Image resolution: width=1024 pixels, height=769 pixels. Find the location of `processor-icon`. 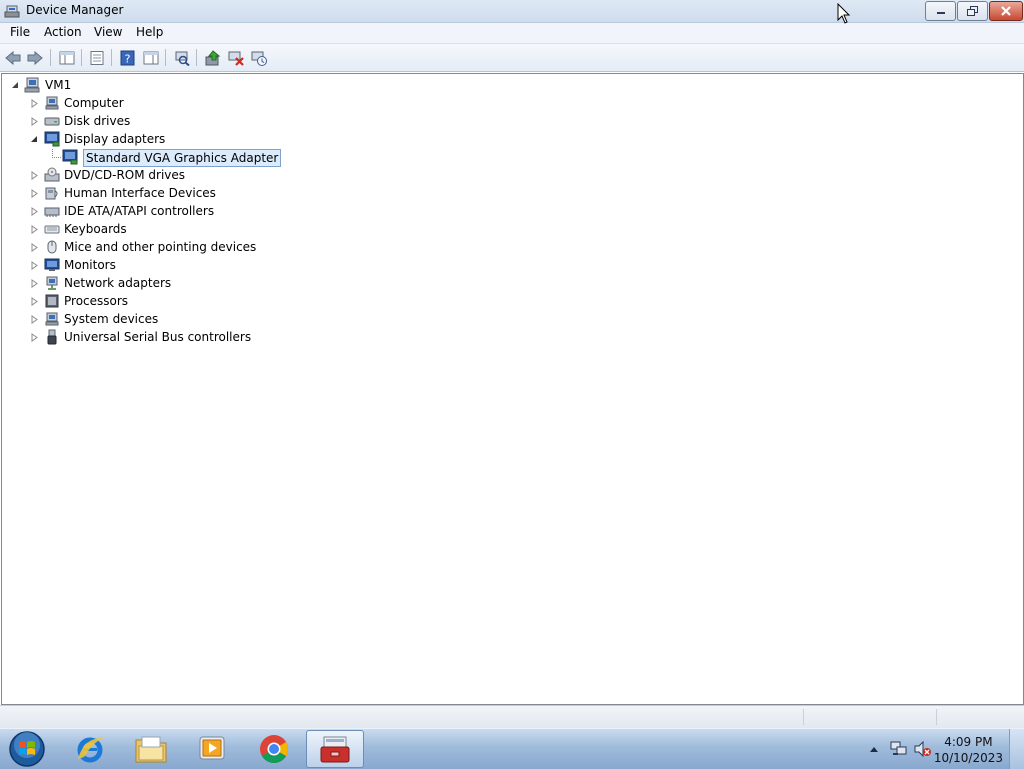

processor-icon is located at coordinates (52, 301).